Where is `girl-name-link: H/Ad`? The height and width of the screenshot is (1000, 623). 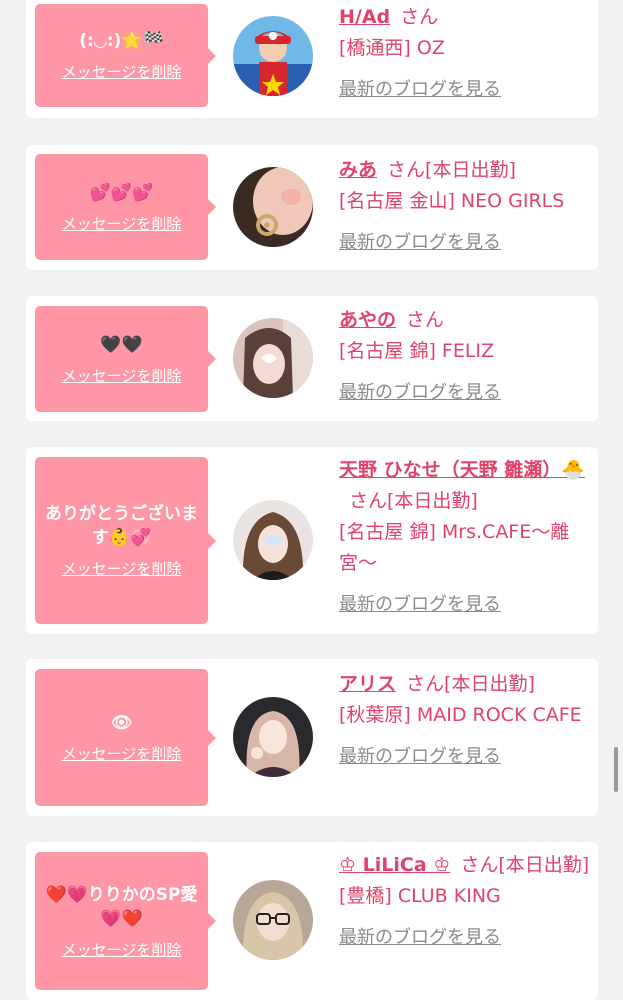
girl-name-link: H/Ad is located at coordinates (364, 17).